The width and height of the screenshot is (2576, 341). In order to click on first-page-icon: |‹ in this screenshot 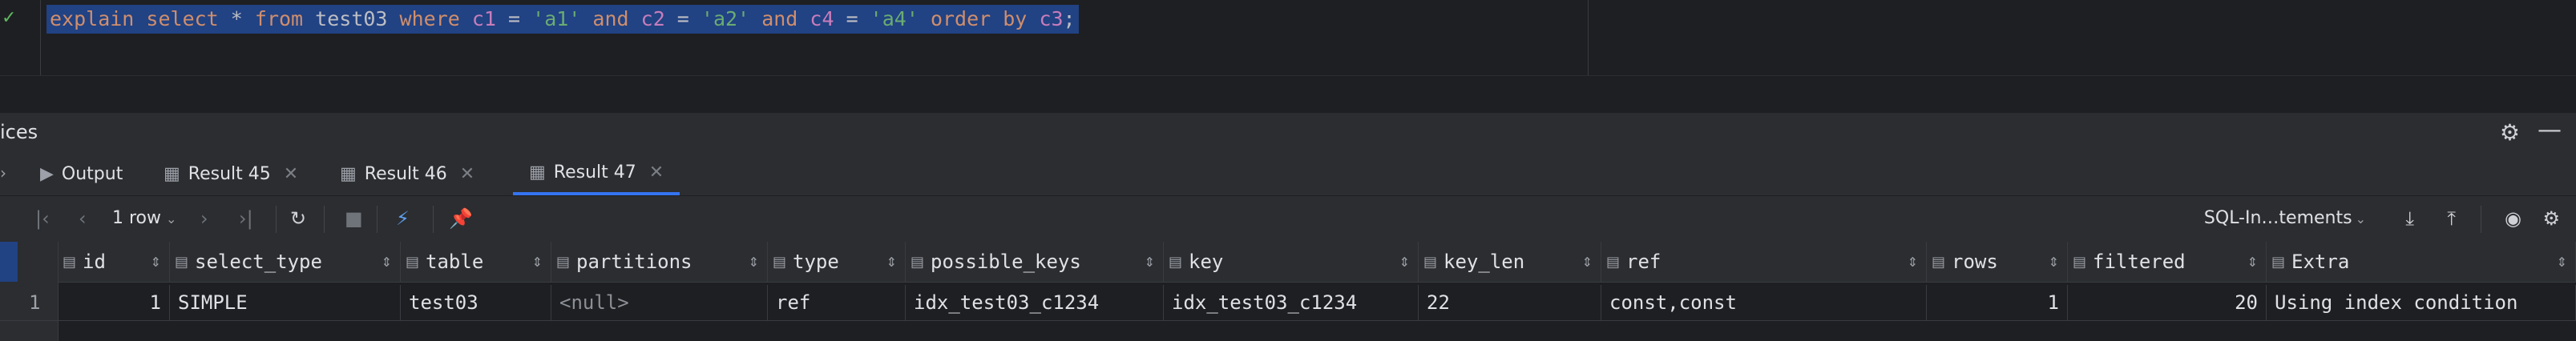, I will do `click(42, 218)`.